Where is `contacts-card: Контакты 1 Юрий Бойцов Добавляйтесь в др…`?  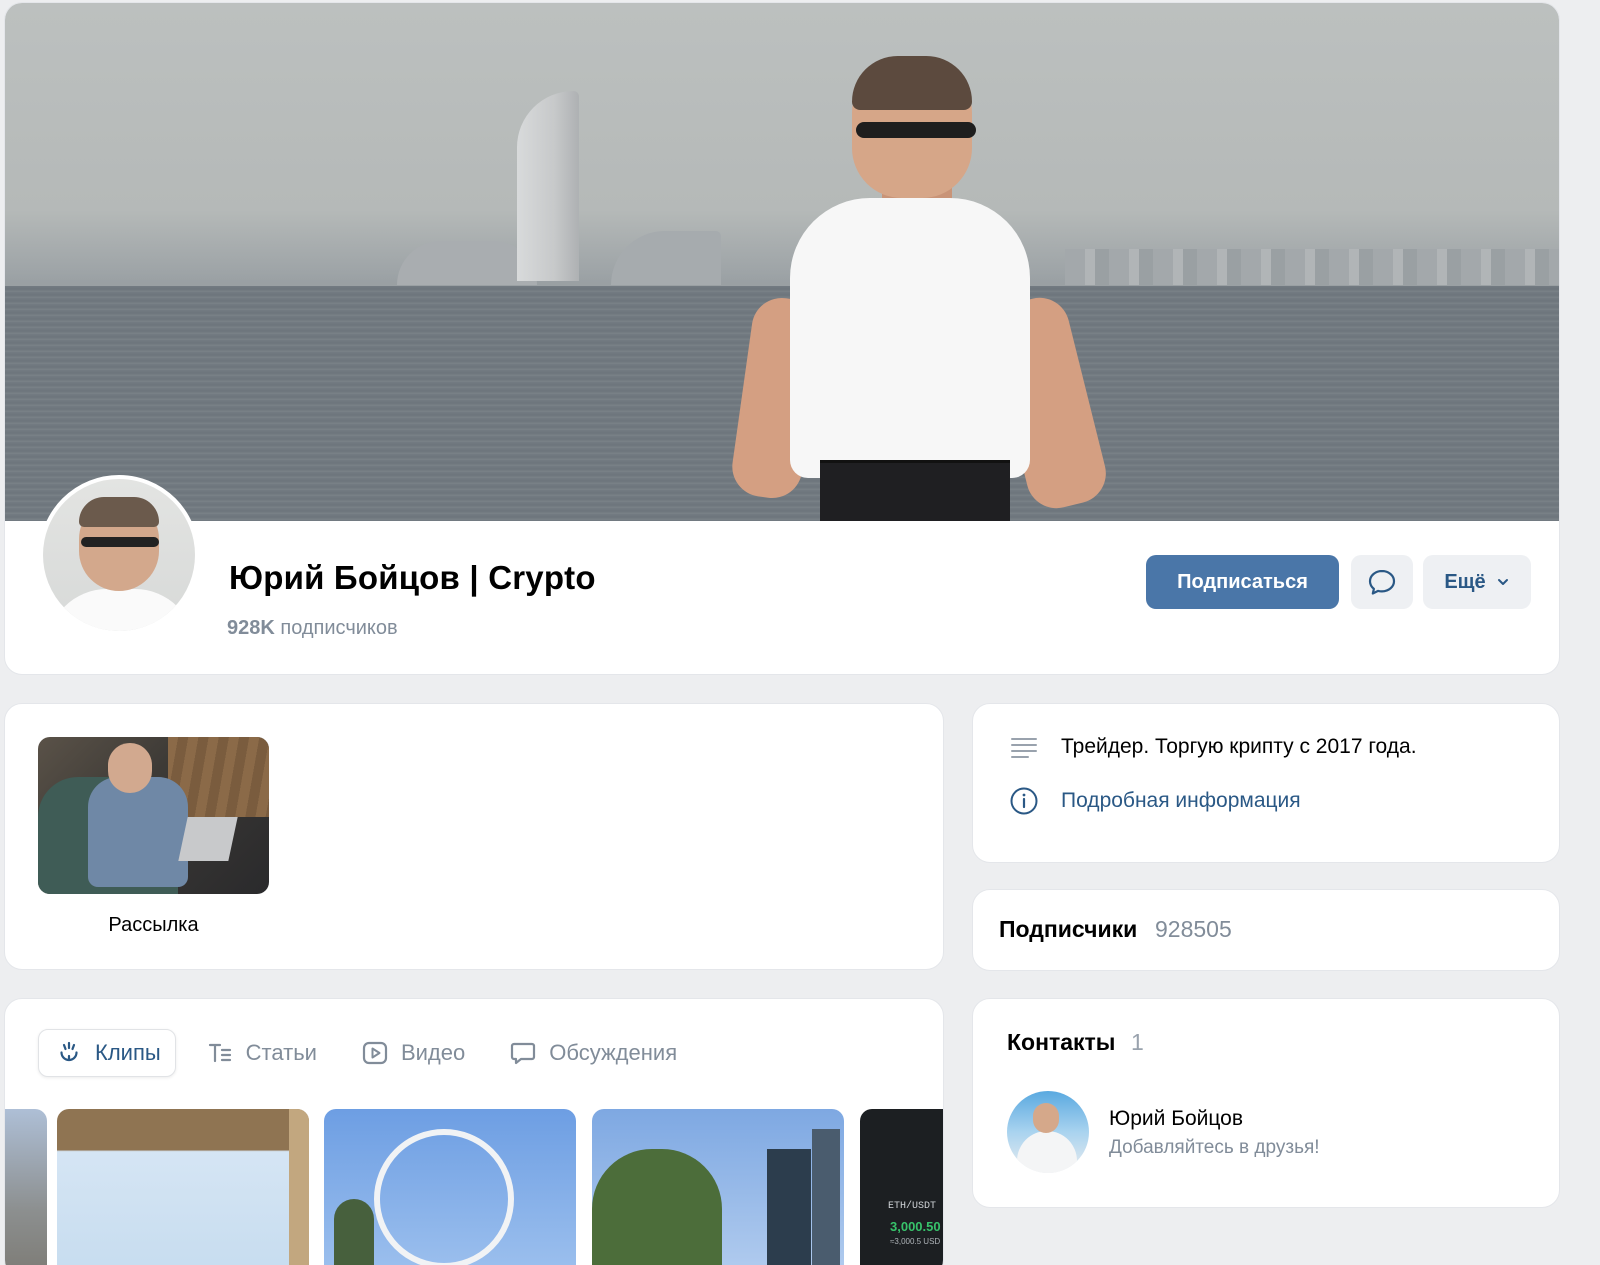 contacts-card: Контакты 1 Юрий Бойцов Добавляйтесь в др… is located at coordinates (1266, 1103).